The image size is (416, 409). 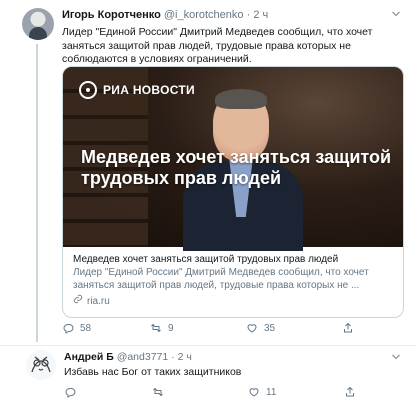 What do you see at coordinates (234, 301) in the screenshot?
I see `card-domain: ria.ru` at bounding box center [234, 301].